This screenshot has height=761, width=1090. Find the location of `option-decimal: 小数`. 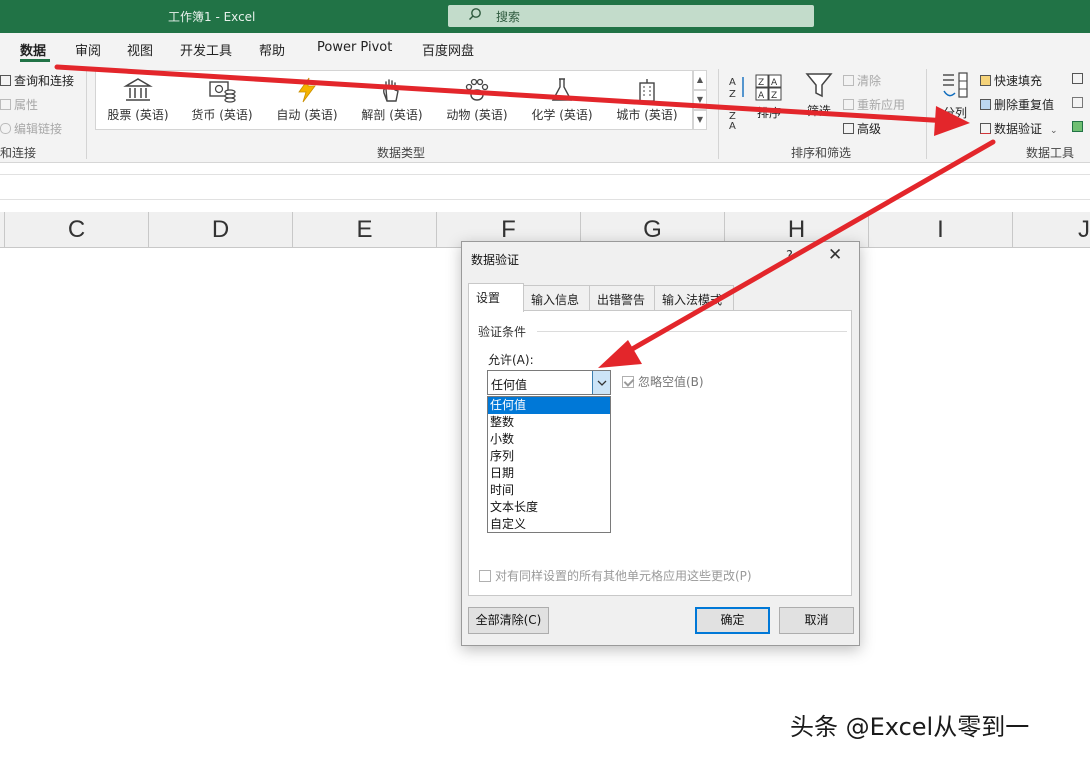

option-decimal: 小数 is located at coordinates (549, 439).